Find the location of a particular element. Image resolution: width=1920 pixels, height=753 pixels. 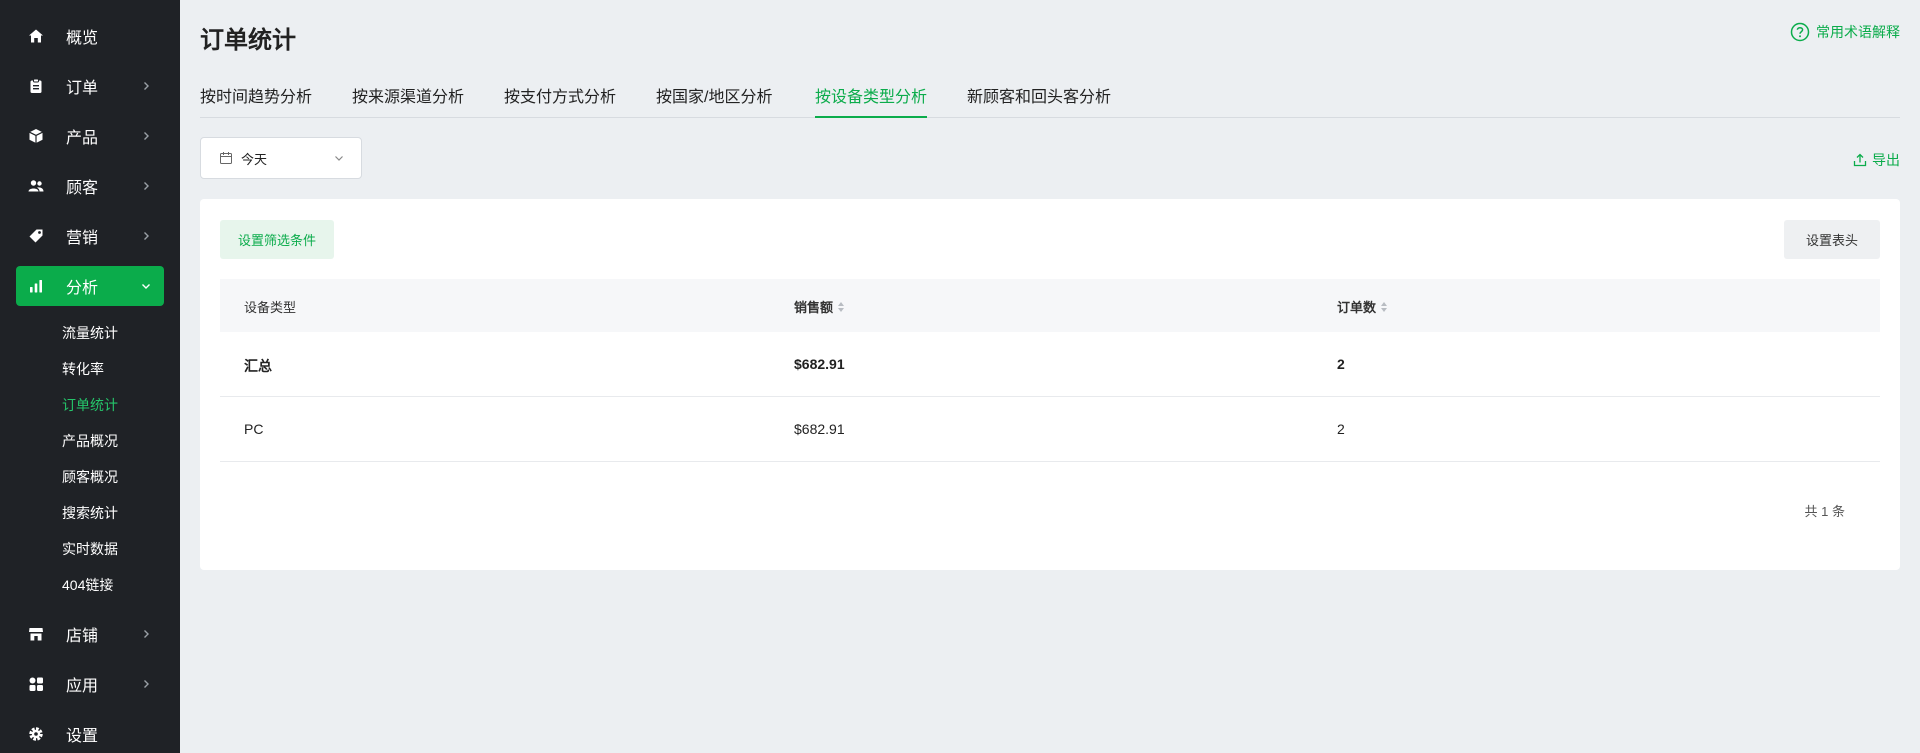

sidebar-subitem-product-overview: 产品概况 is located at coordinates (90, 441).